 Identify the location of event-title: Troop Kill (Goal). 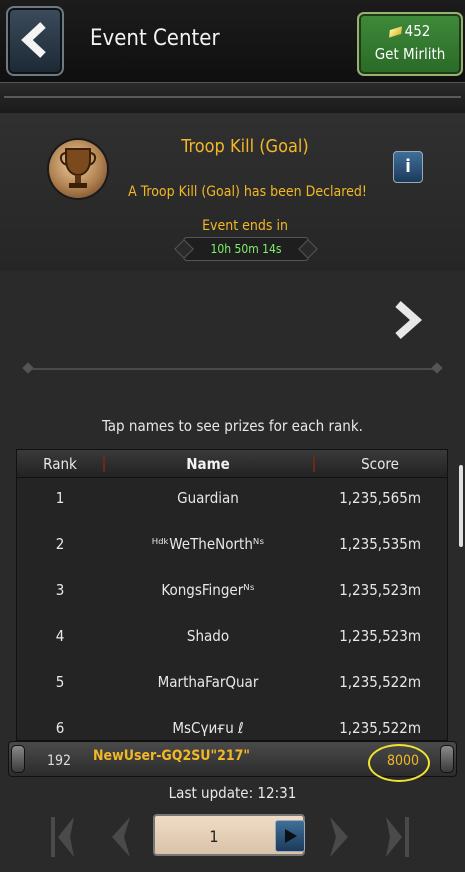
(245, 146).